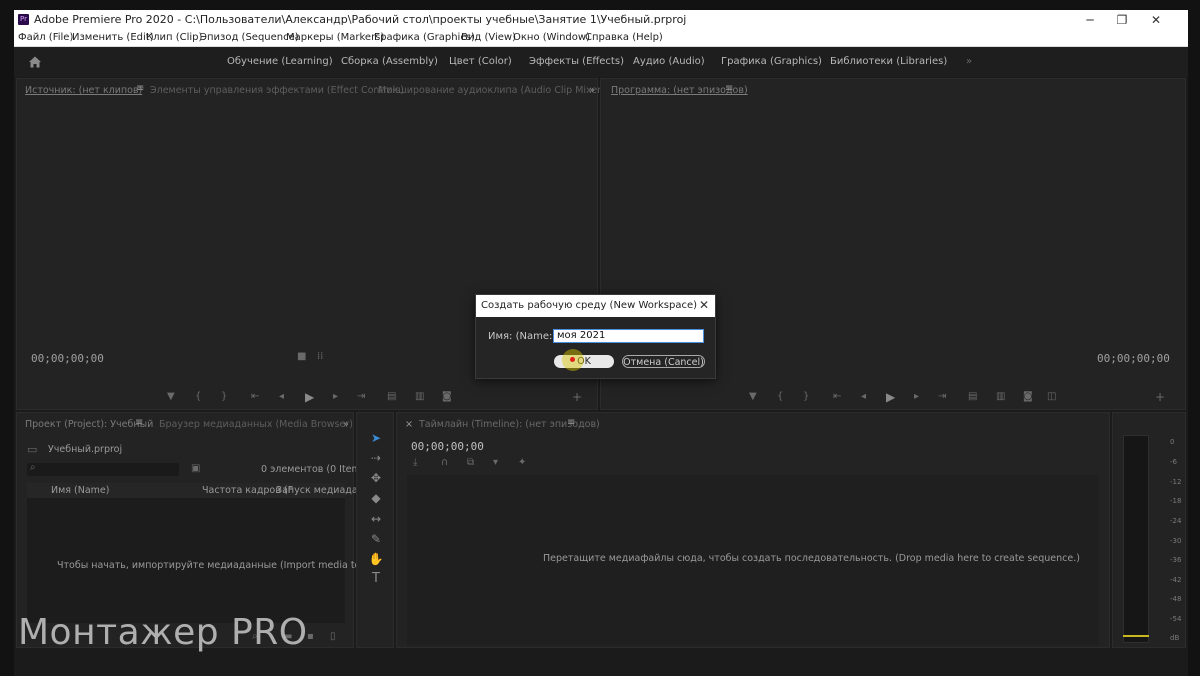 This screenshot has width=1200, height=676. Describe the element at coordinates (837, 396) in the screenshot. I see `program-goto-in-icon: ⇤` at that location.